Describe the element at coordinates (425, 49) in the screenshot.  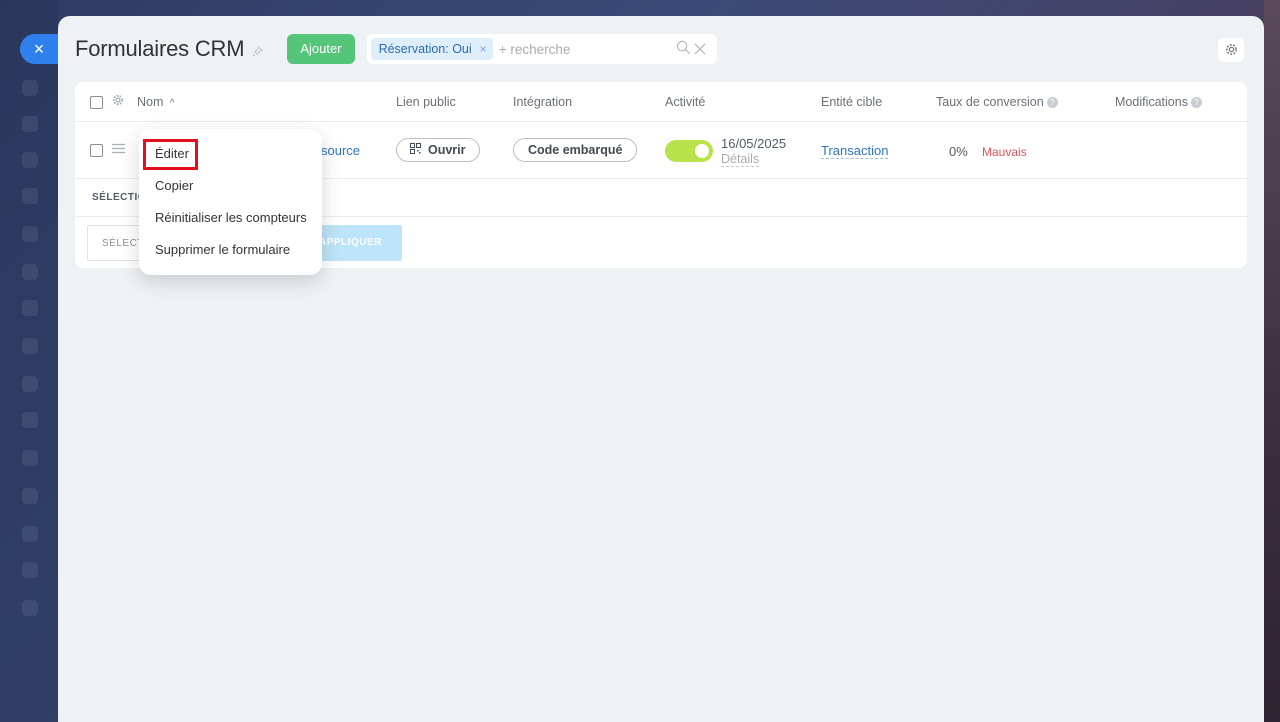
I see `filter-chip-label: Réservation: Oui` at that location.